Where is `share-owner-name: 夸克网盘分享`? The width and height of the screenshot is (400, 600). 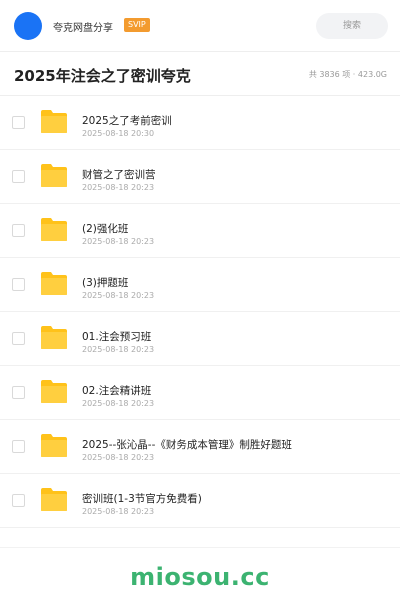
share-owner-name: 夸克网盘分享 is located at coordinates (83, 28).